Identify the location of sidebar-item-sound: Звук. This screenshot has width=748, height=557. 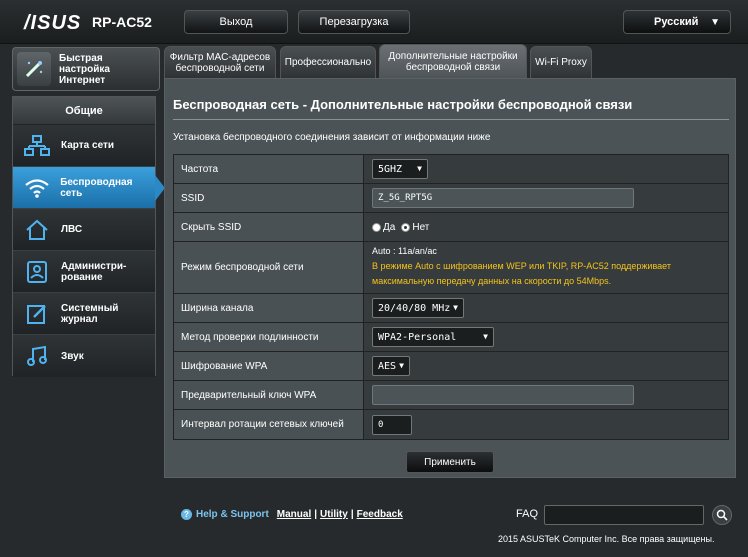
(84, 356).